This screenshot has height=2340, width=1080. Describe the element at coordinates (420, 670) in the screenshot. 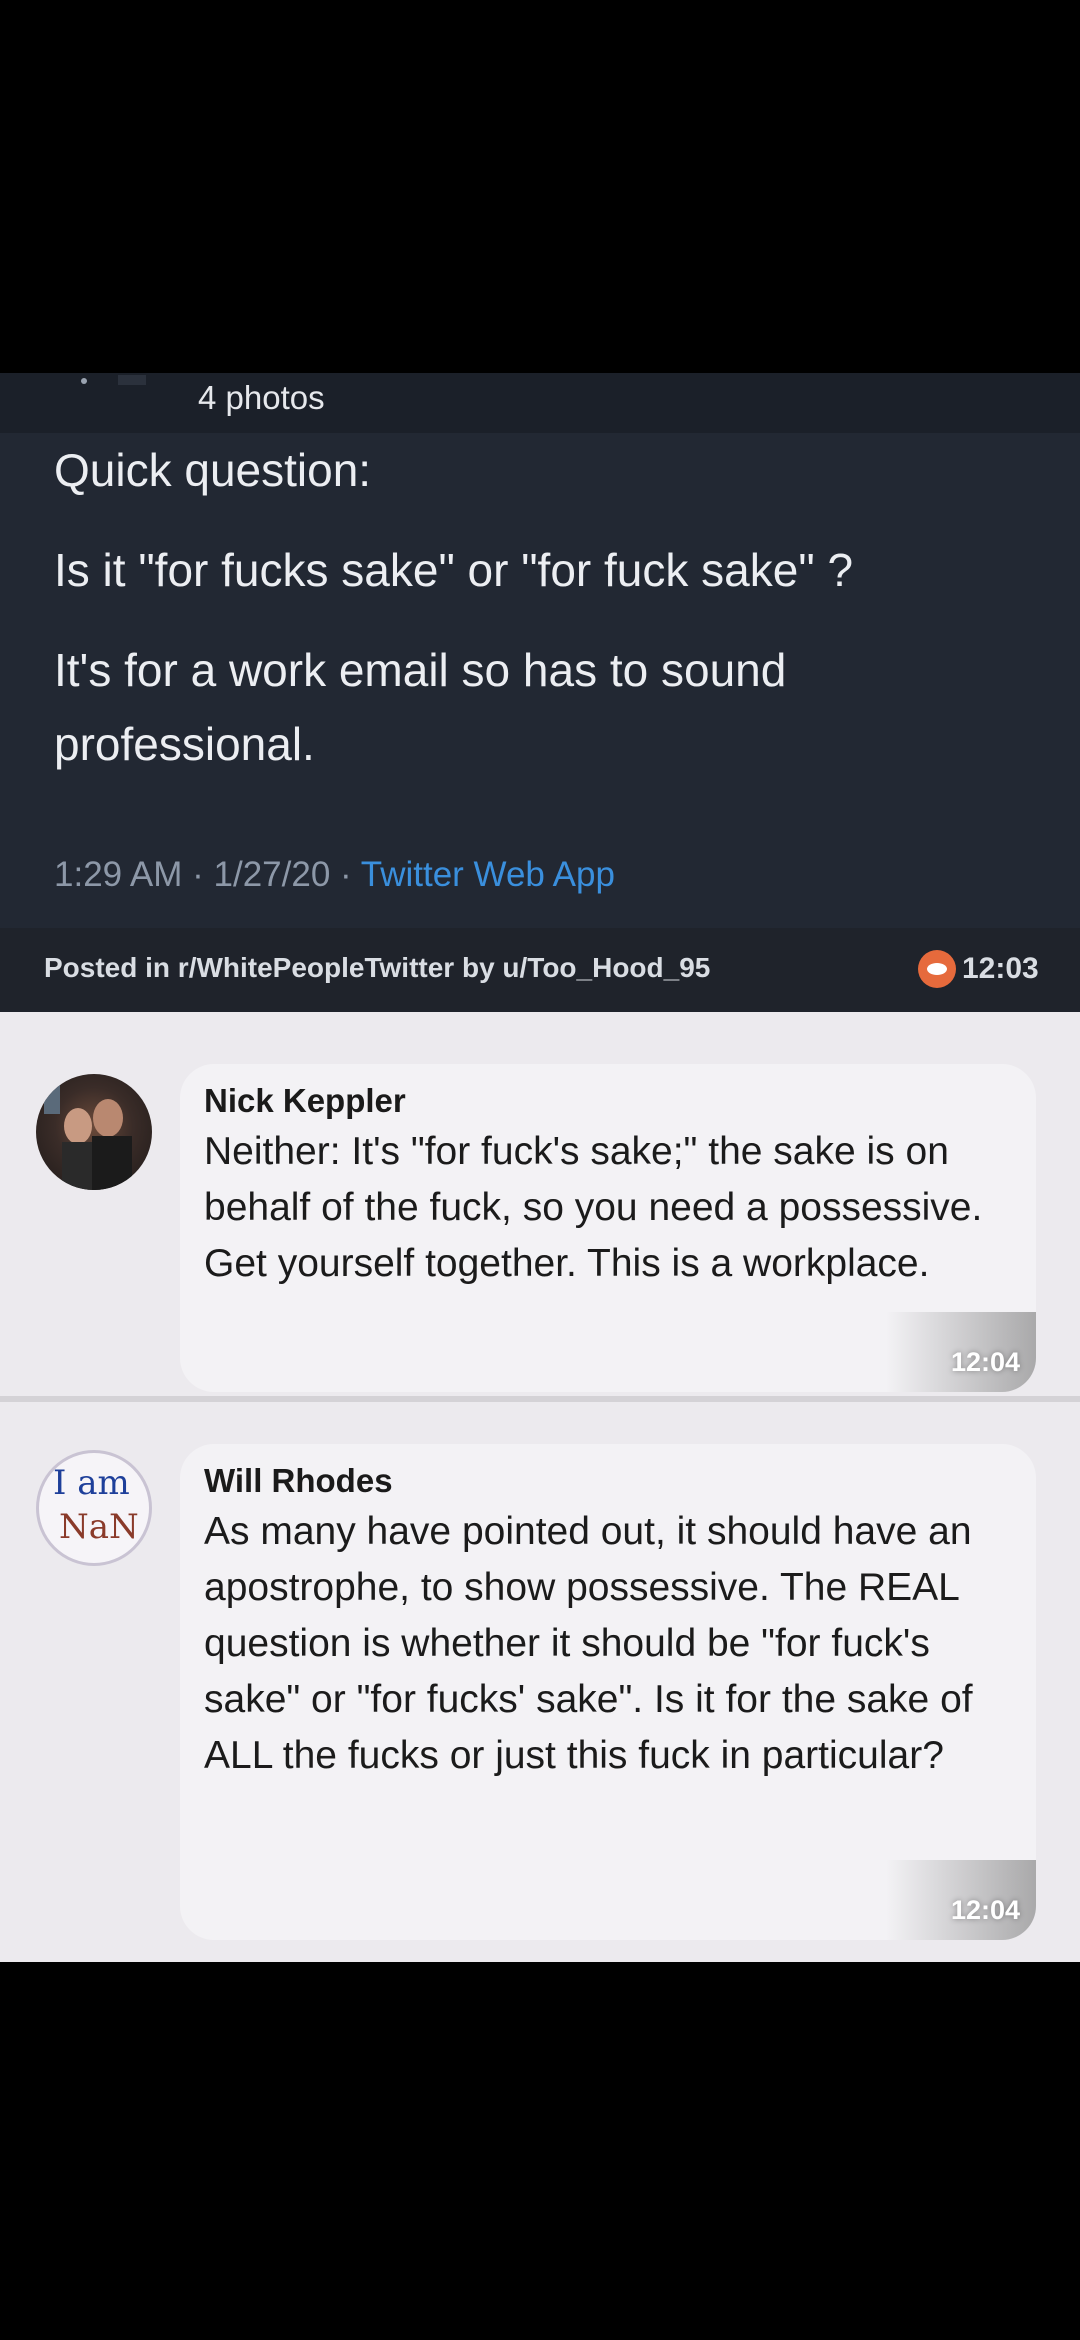

I see `tweet-line: It's for a work email so has to sound` at that location.